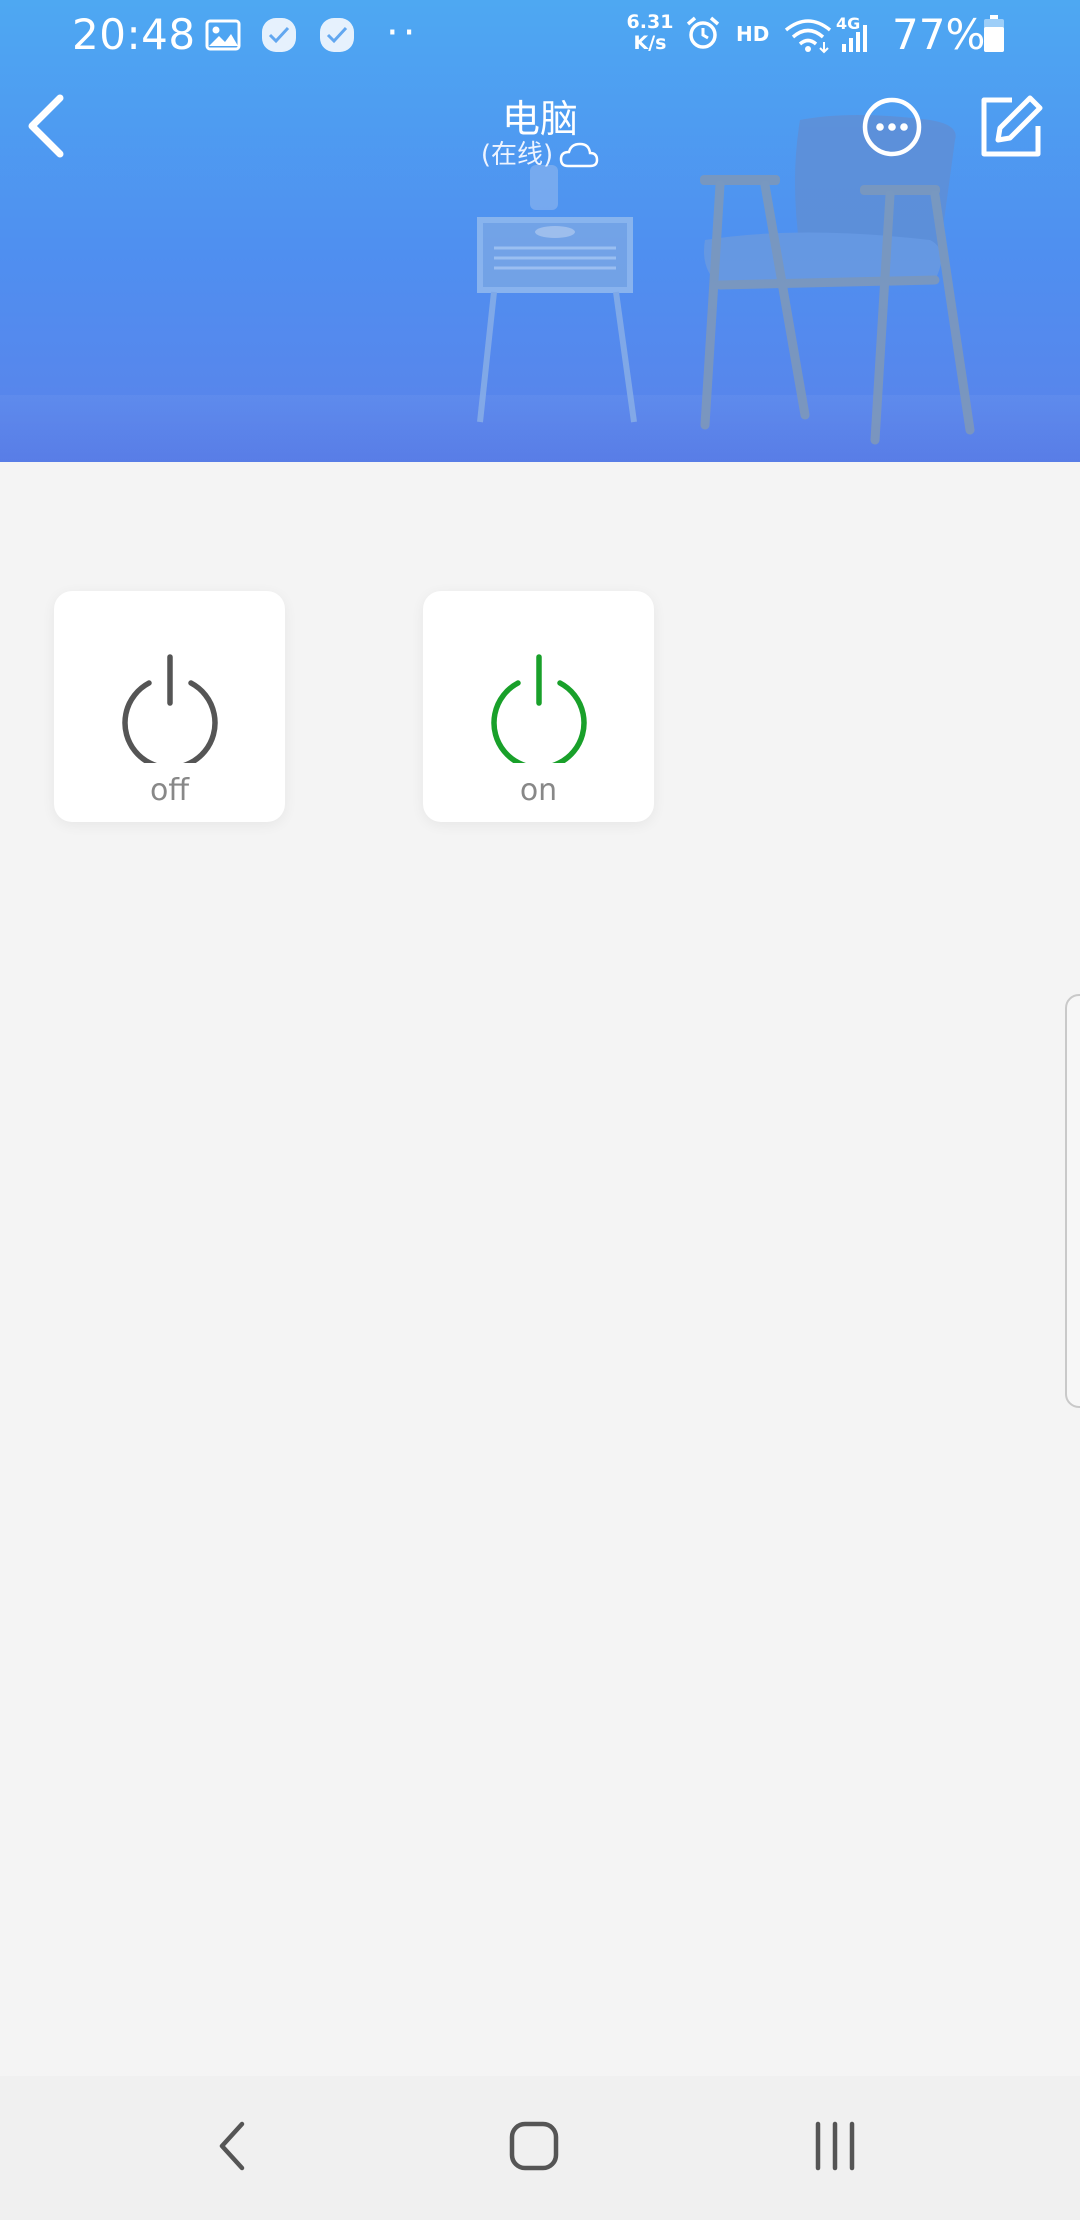 The width and height of the screenshot is (1080, 2220). I want to click on network-speed-unit: K/s, so click(650, 43).